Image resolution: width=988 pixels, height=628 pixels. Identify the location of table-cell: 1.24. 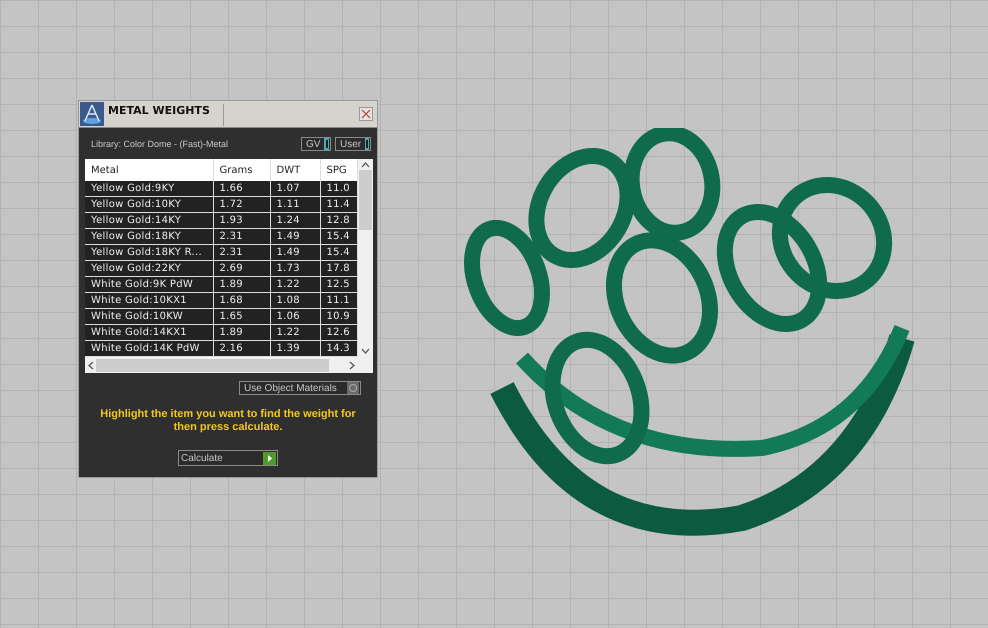
(295, 220).